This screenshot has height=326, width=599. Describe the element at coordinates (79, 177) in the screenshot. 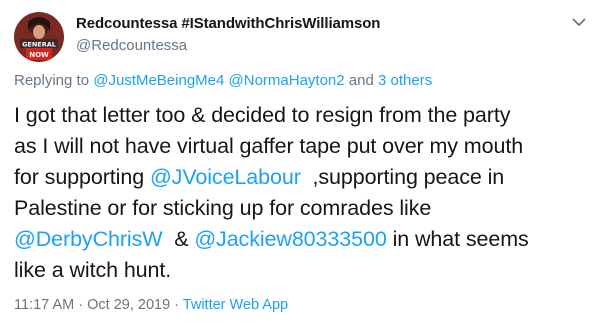

I see `tweet-line-3-prefix: for supporting` at that location.